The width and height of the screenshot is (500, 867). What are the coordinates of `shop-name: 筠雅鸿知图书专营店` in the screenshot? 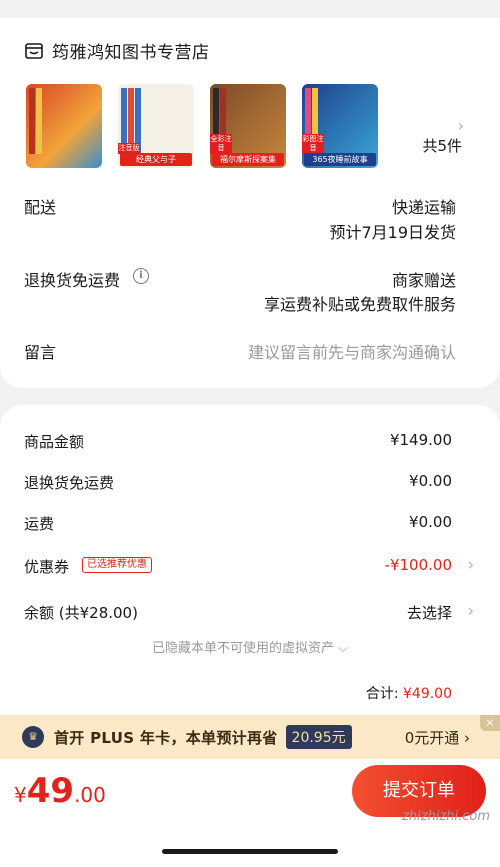 It's located at (131, 53).